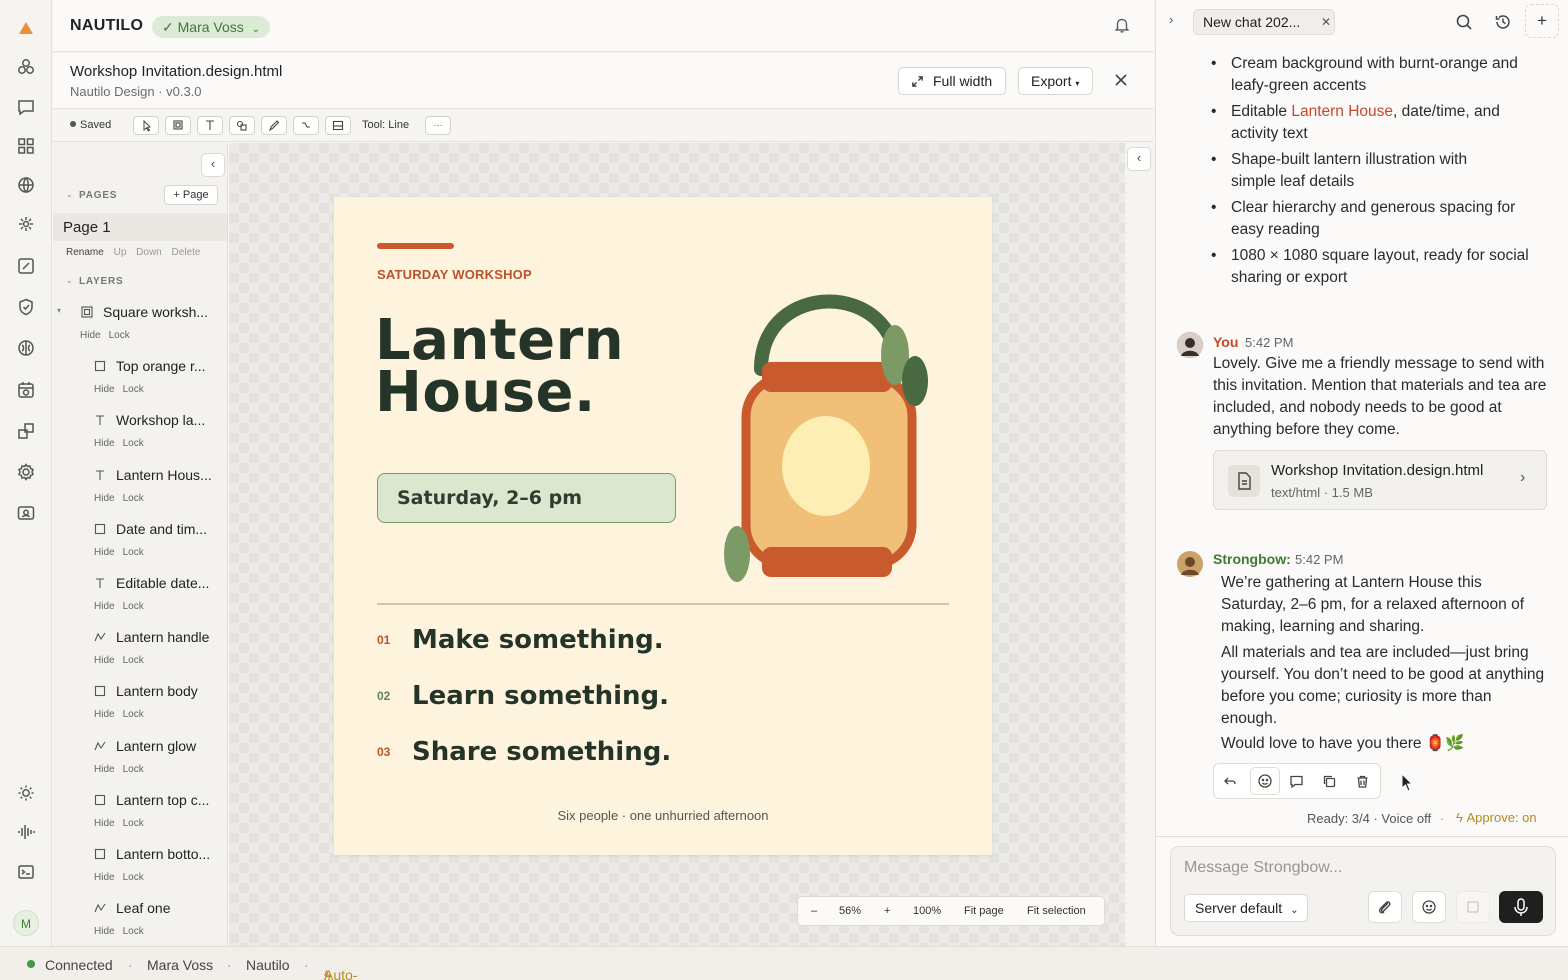 The height and width of the screenshot is (980, 1568). What do you see at coordinates (26, 390) in the screenshot?
I see `calendar-clock-icon` at bounding box center [26, 390].